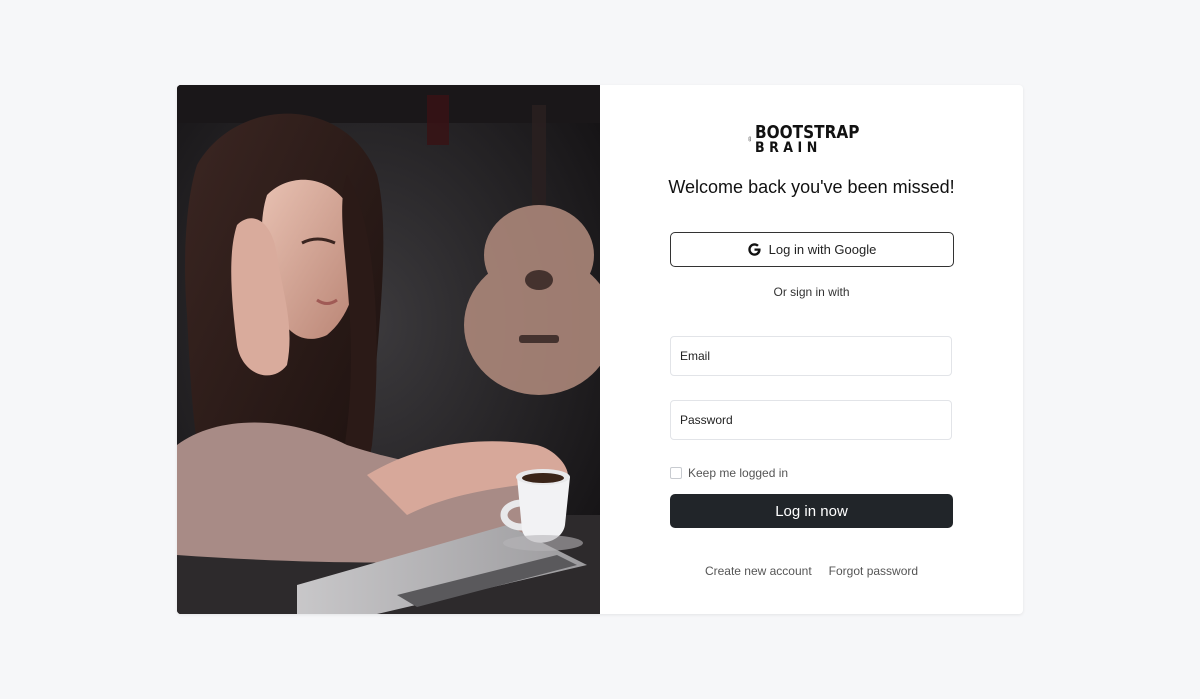  Describe the element at coordinates (749, 139) in the screenshot. I see `brain-icon` at that location.